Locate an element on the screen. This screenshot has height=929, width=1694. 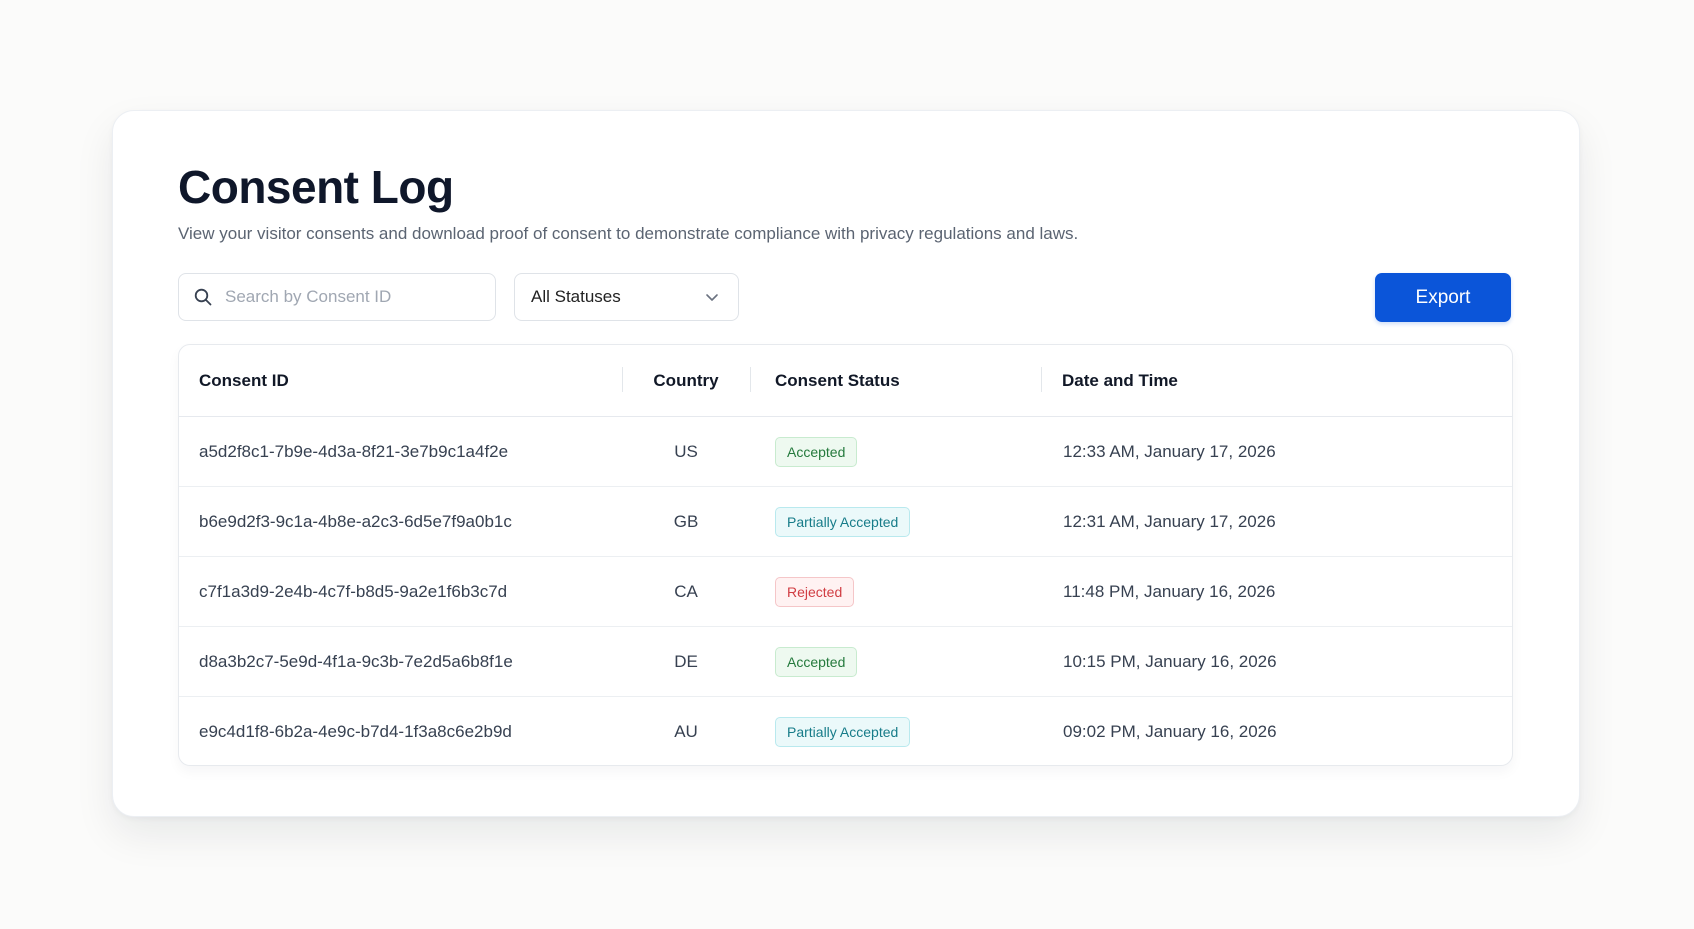
consent-id-cell: a5d2f8c1-7b9e-4d3a-8f21-3e7b9c1a4f2e is located at coordinates (400, 451).